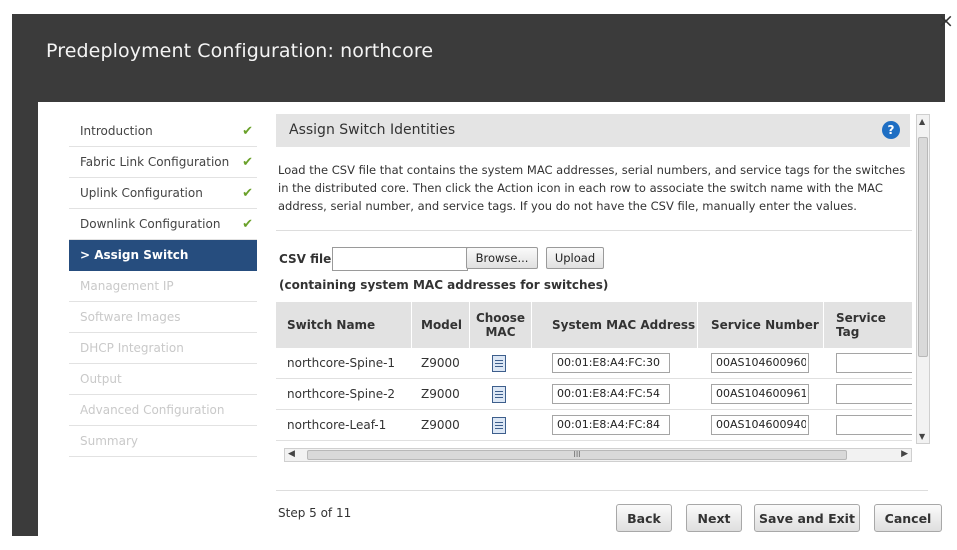 This screenshot has width=957, height=550. What do you see at coordinates (714, 518) in the screenshot?
I see `next-button: Next` at bounding box center [714, 518].